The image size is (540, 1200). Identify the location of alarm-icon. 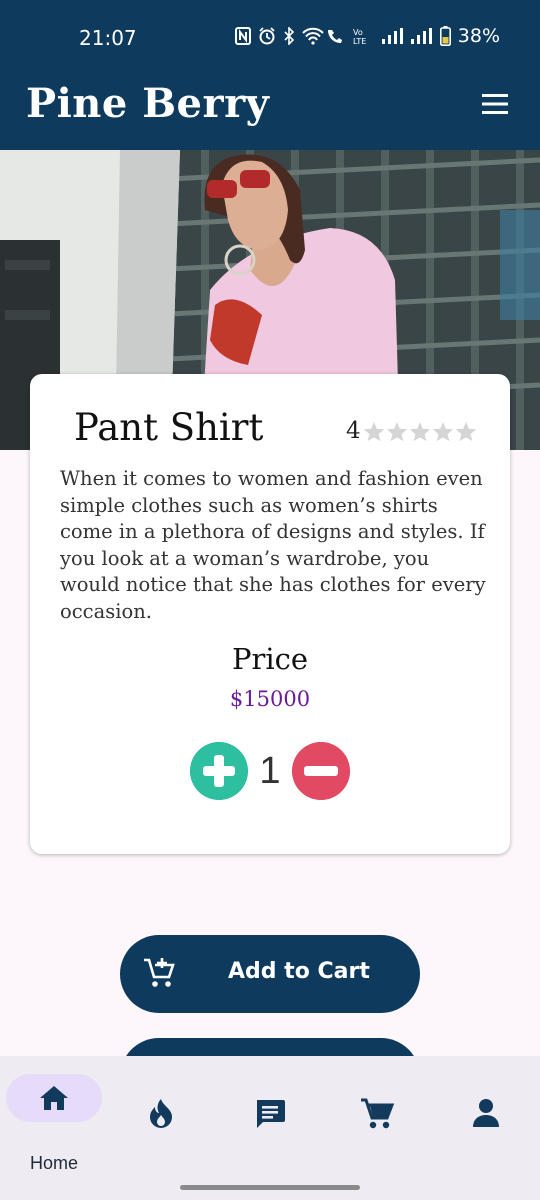
(267, 36).